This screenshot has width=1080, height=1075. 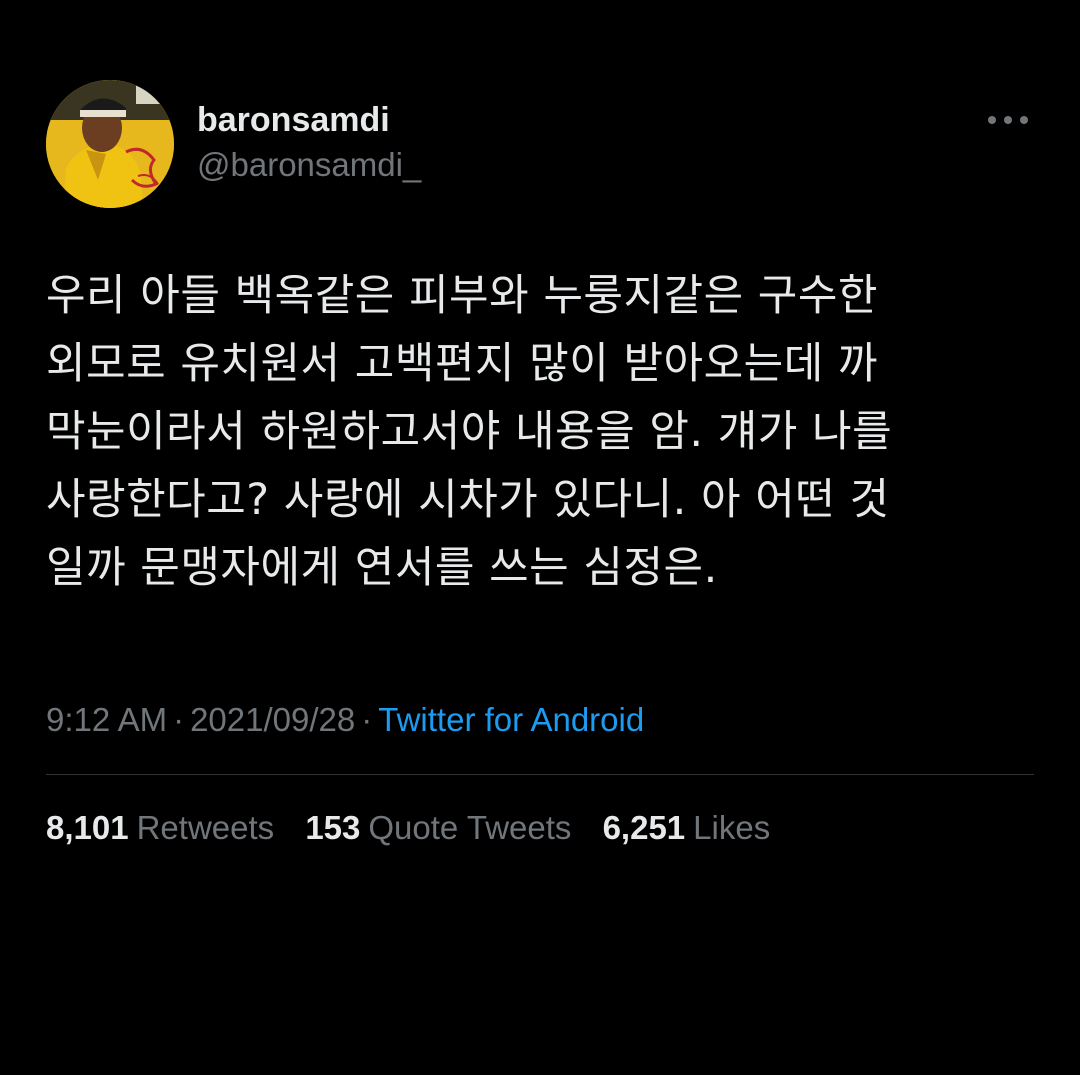 What do you see at coordinates (687, 827) in the screenshot?
I see `likes-stat: 6,251 Likes` at bounding box center [687, 827].